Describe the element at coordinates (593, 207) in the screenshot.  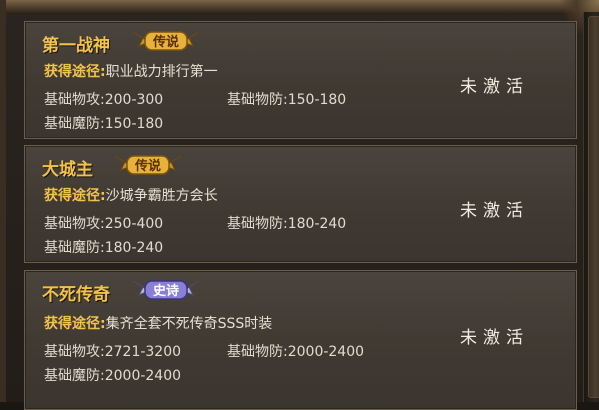
I see `scrollbar-thumb` at that location.